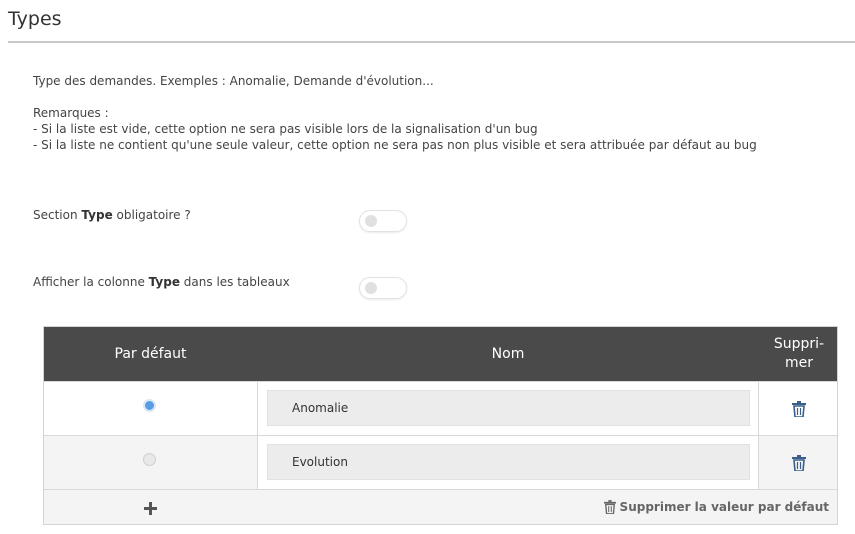 The image size is (855, 534). I want to click on mandatory-label-prefix: Section, so click(57, 215).